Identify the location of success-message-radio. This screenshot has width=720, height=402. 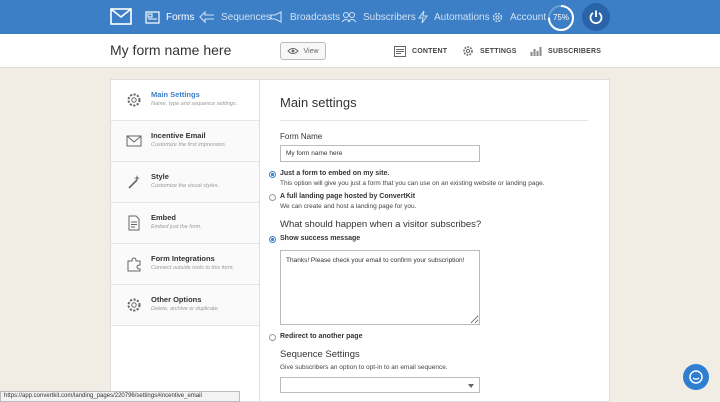
(272, 239).